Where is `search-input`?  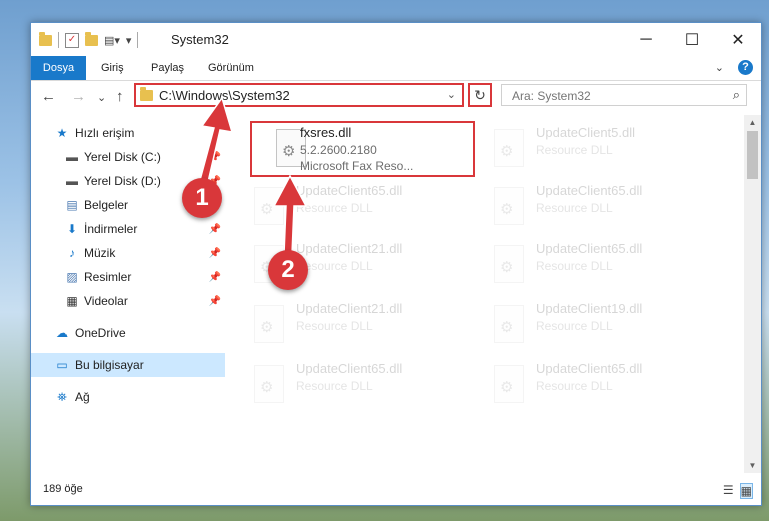
search-input is located at coordinates (612, 96).